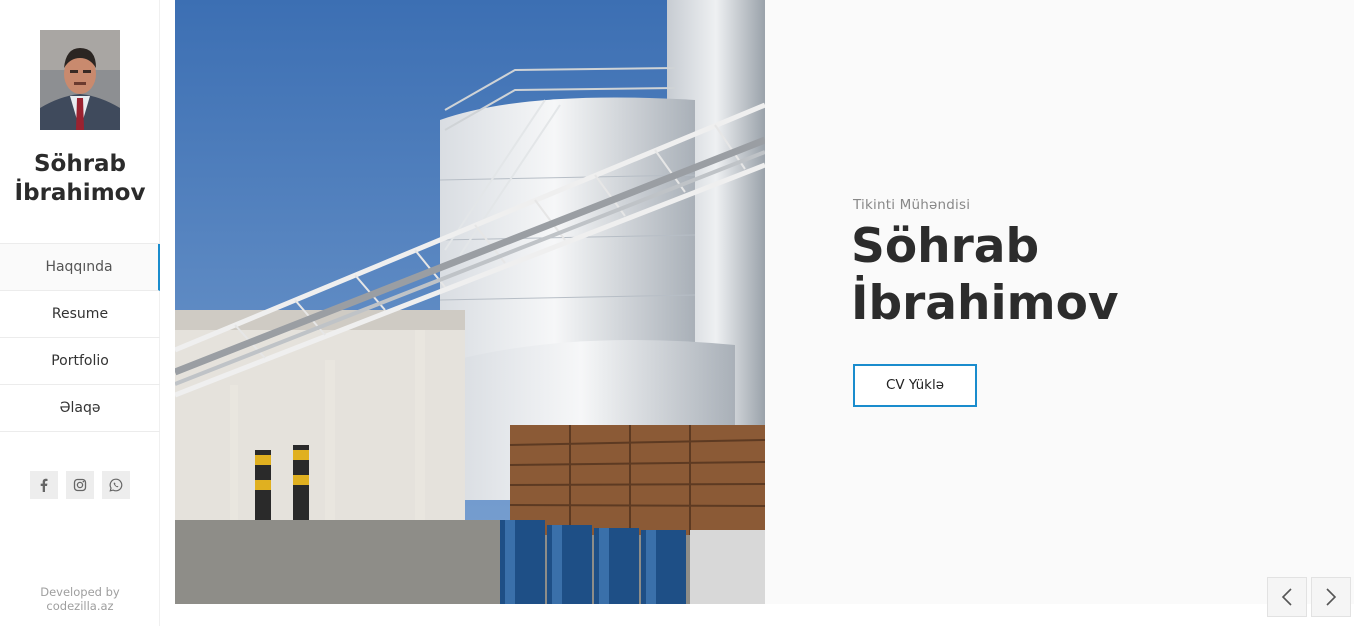  I want to click on sidebar-name: Söhrab İbrahimov, so click(80, 178).